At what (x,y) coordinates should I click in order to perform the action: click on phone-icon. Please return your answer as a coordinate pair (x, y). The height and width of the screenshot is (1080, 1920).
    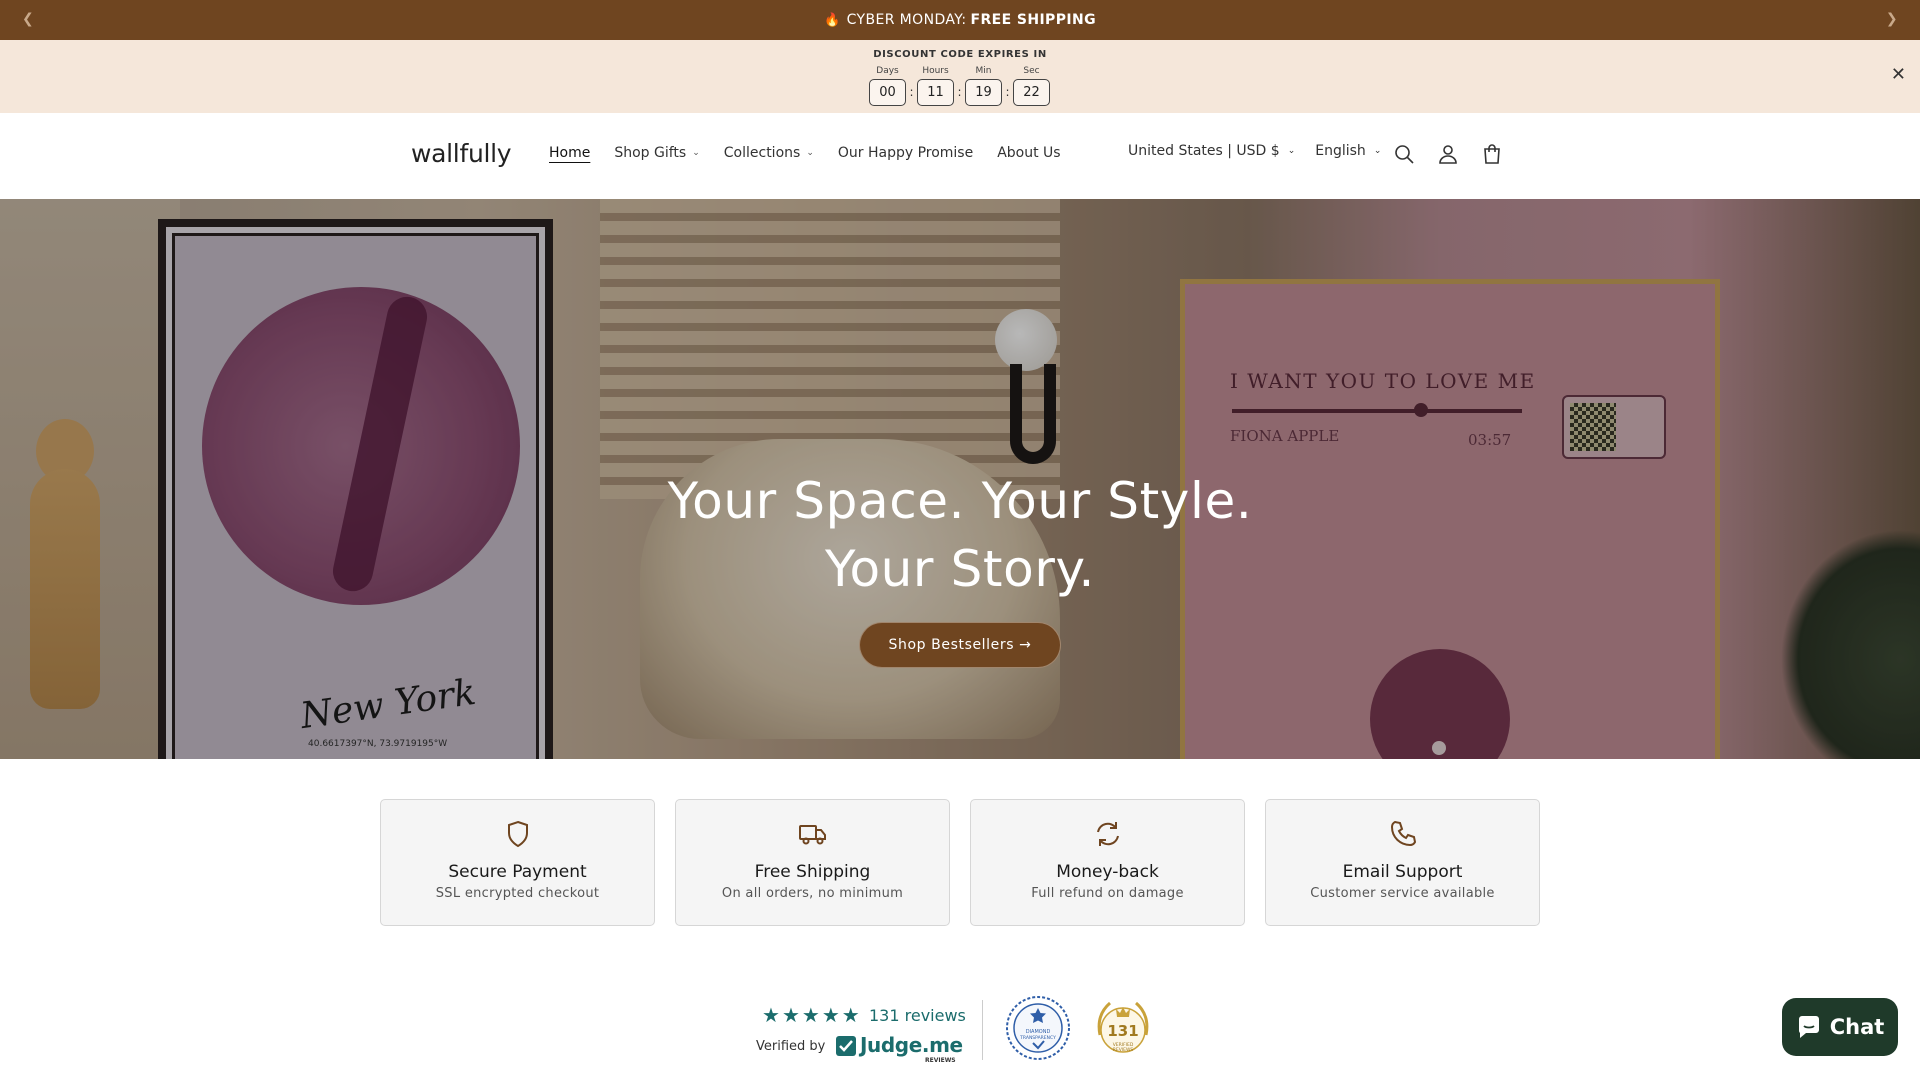
    Looking at the image, I should click on (1403, 833).